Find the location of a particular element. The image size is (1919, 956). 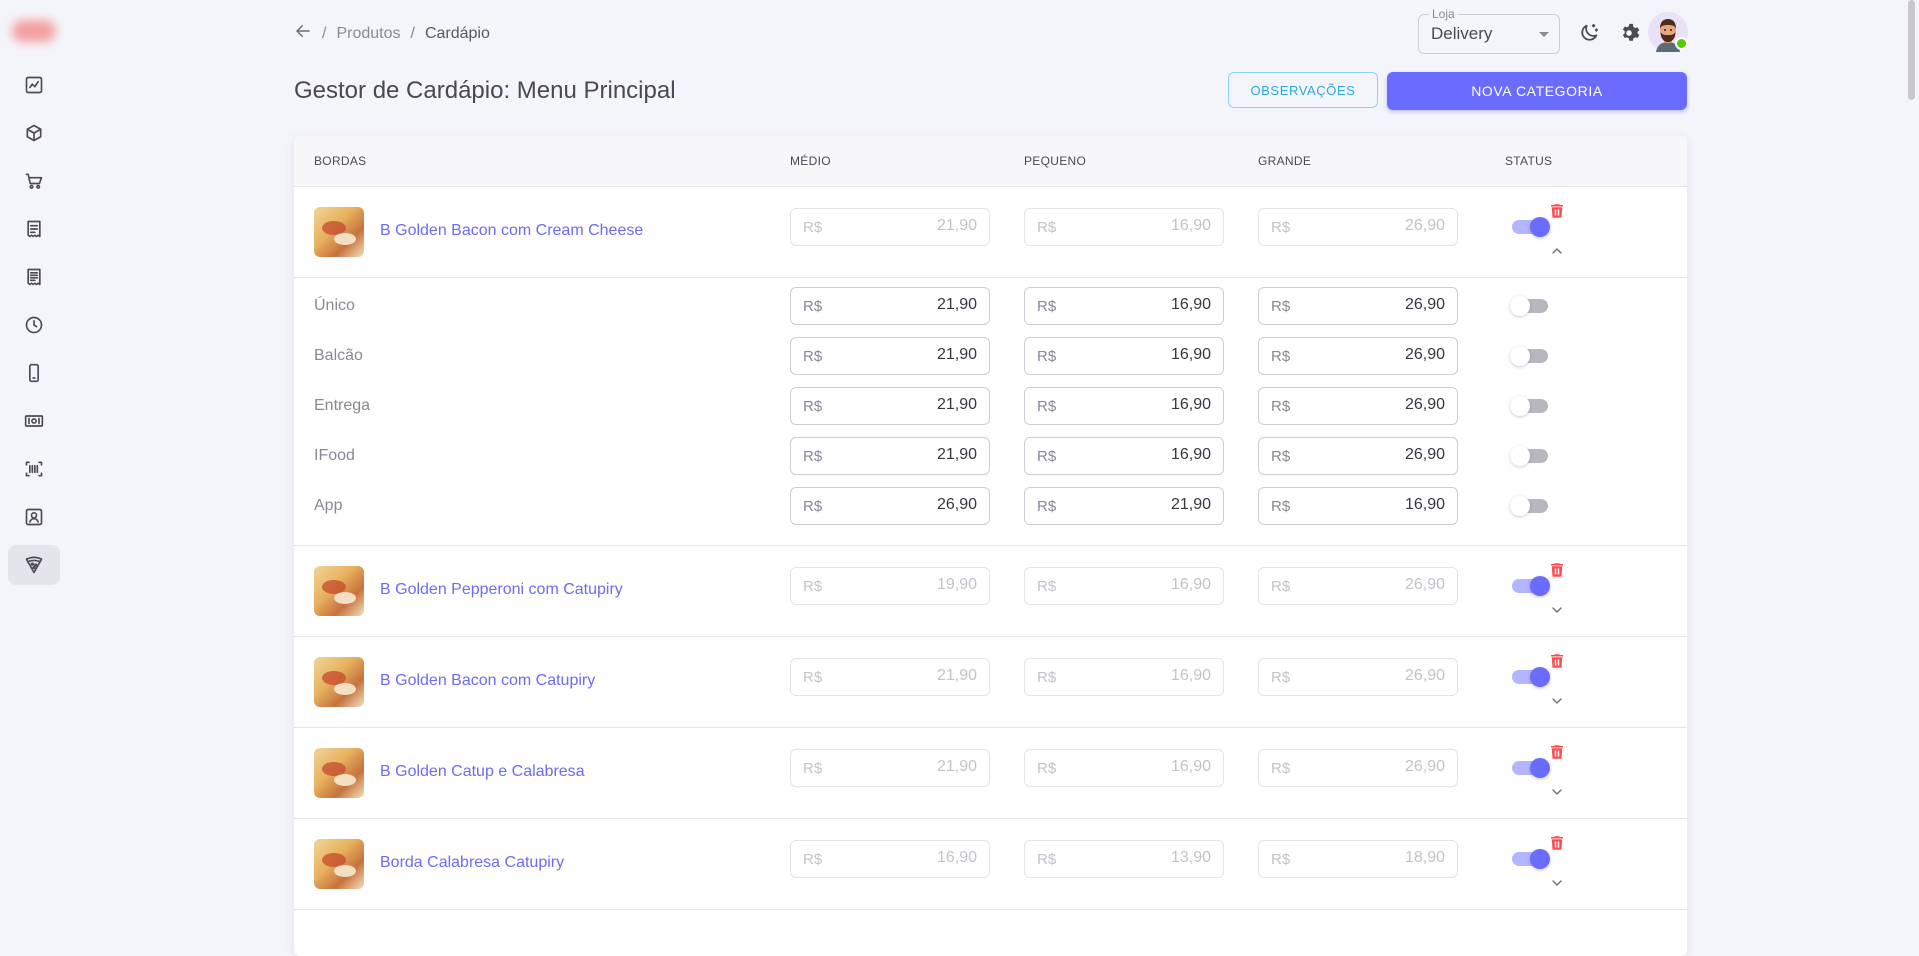

sidebar-item-cellphone is located at coordinates (34, 373).